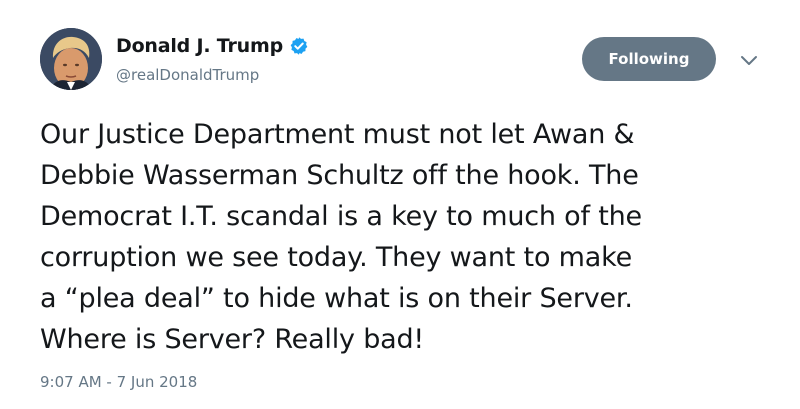 The height and width of the screenshot is (409, 800). I want to click on display-name-row: Donald J. Trump, so click(212, 46).